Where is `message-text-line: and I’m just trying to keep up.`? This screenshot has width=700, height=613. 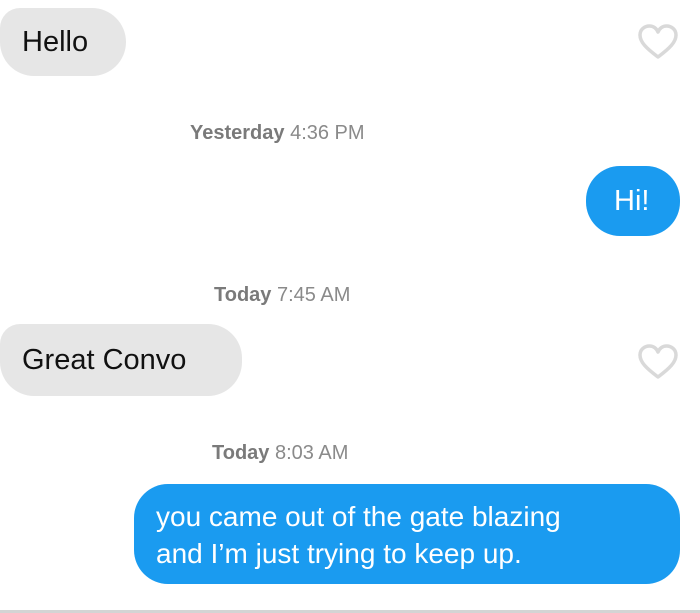
message-text-line: and I’m just trying to keep up. is located at coordinates (339, 553).